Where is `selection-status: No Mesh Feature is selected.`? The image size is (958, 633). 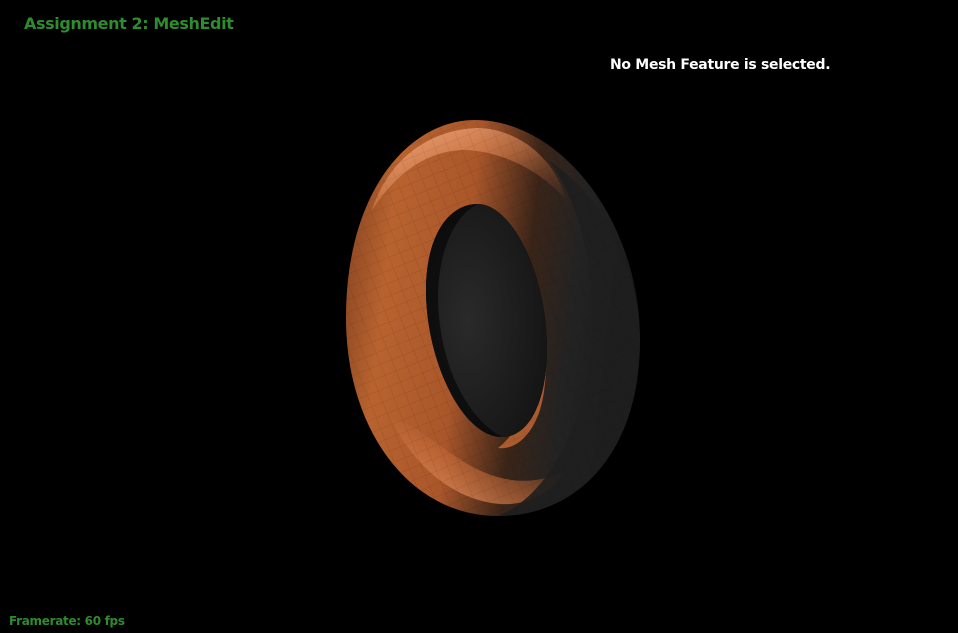
selection-status: No Mesh Feature is selected. is located at coordinates (720, 65).